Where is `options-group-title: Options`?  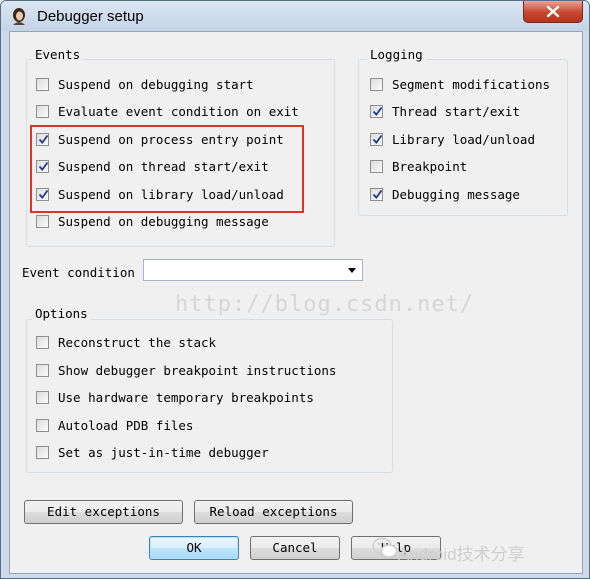 options-group-title: Options is located at coordinates (61, 314).